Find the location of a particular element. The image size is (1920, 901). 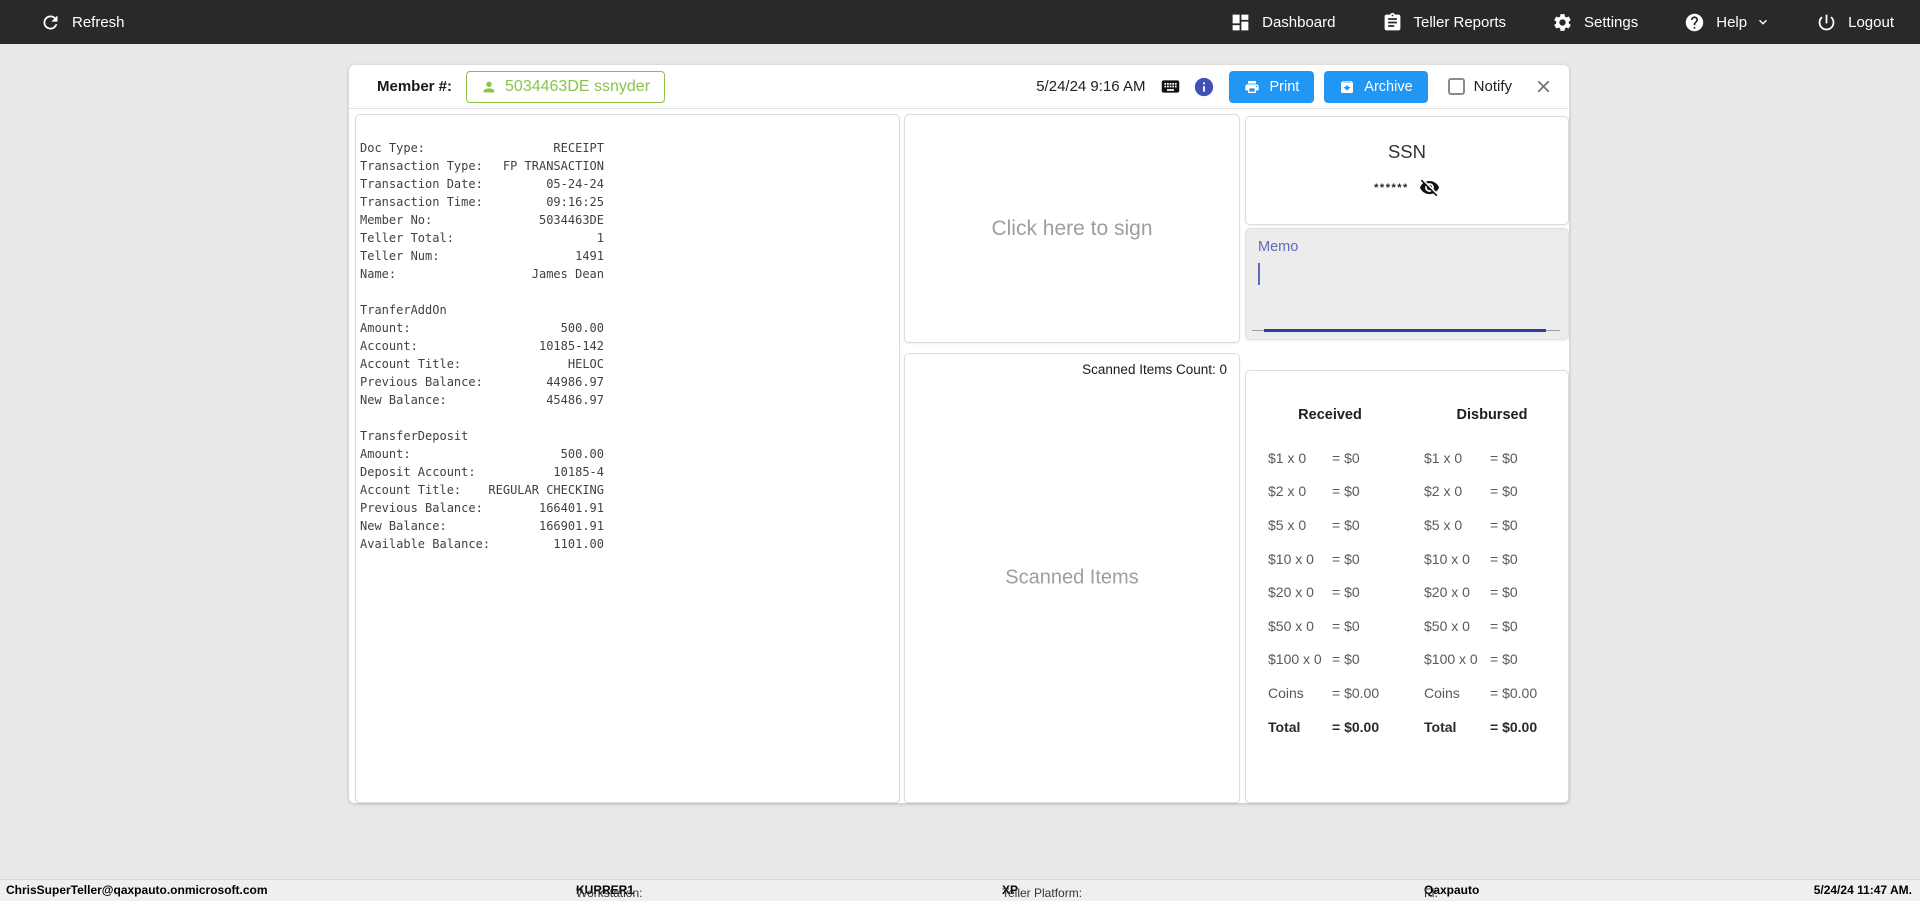

teller-platform-label: Teller Platform: is located at coordinates (1042, 893).